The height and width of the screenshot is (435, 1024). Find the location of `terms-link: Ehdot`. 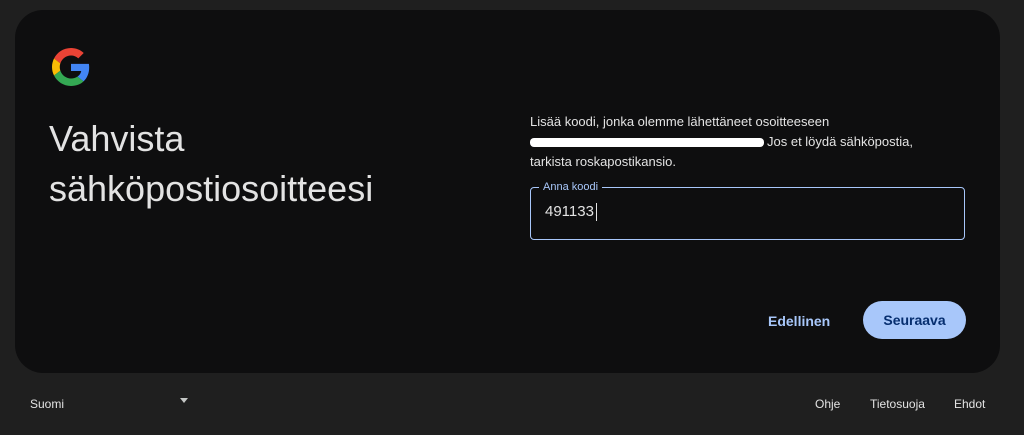

terms-link: Ehdot is located at coordinates (969, 404).